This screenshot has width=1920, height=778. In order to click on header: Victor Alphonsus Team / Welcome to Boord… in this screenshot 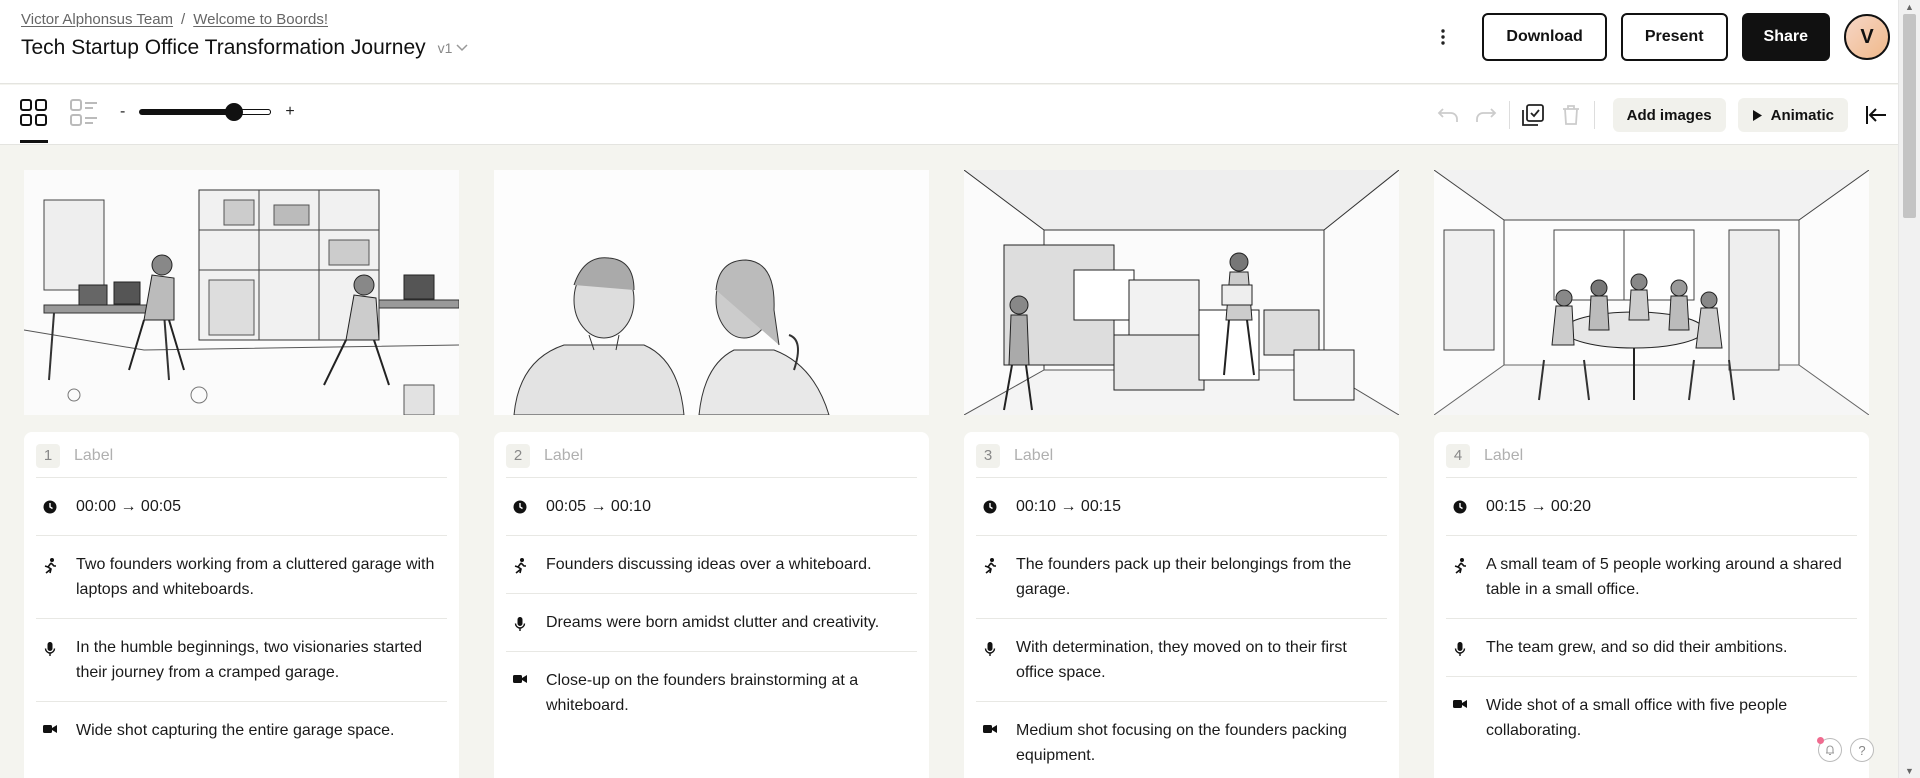, I will do `click(949, 42)`.